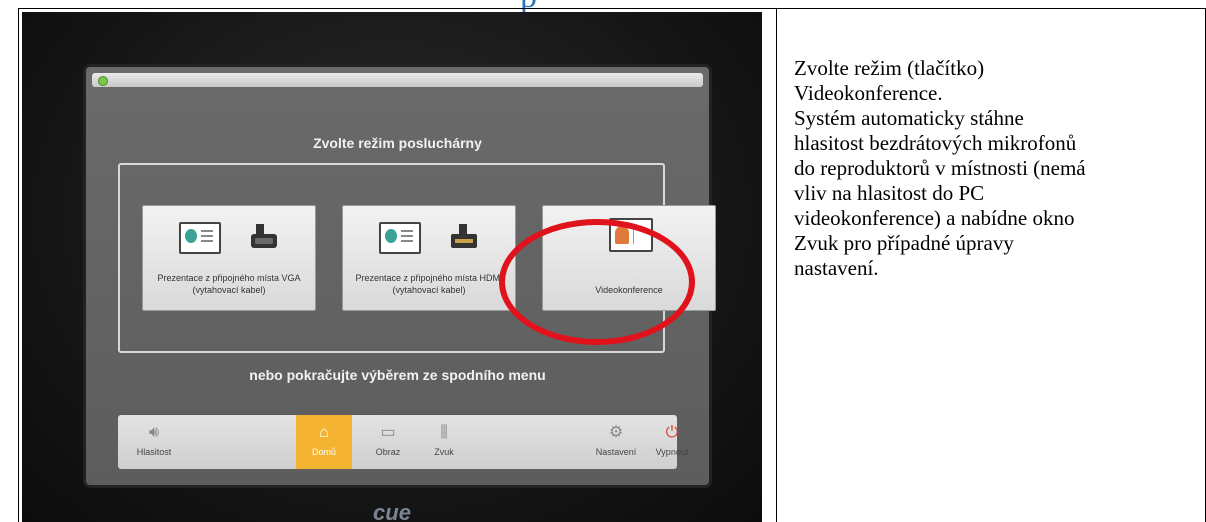 The height and width of the screenshot is (522, 1206). Describe the element at coordinates (388, 432) in the screenshot. I see `picture-icon: ▭` at that location.